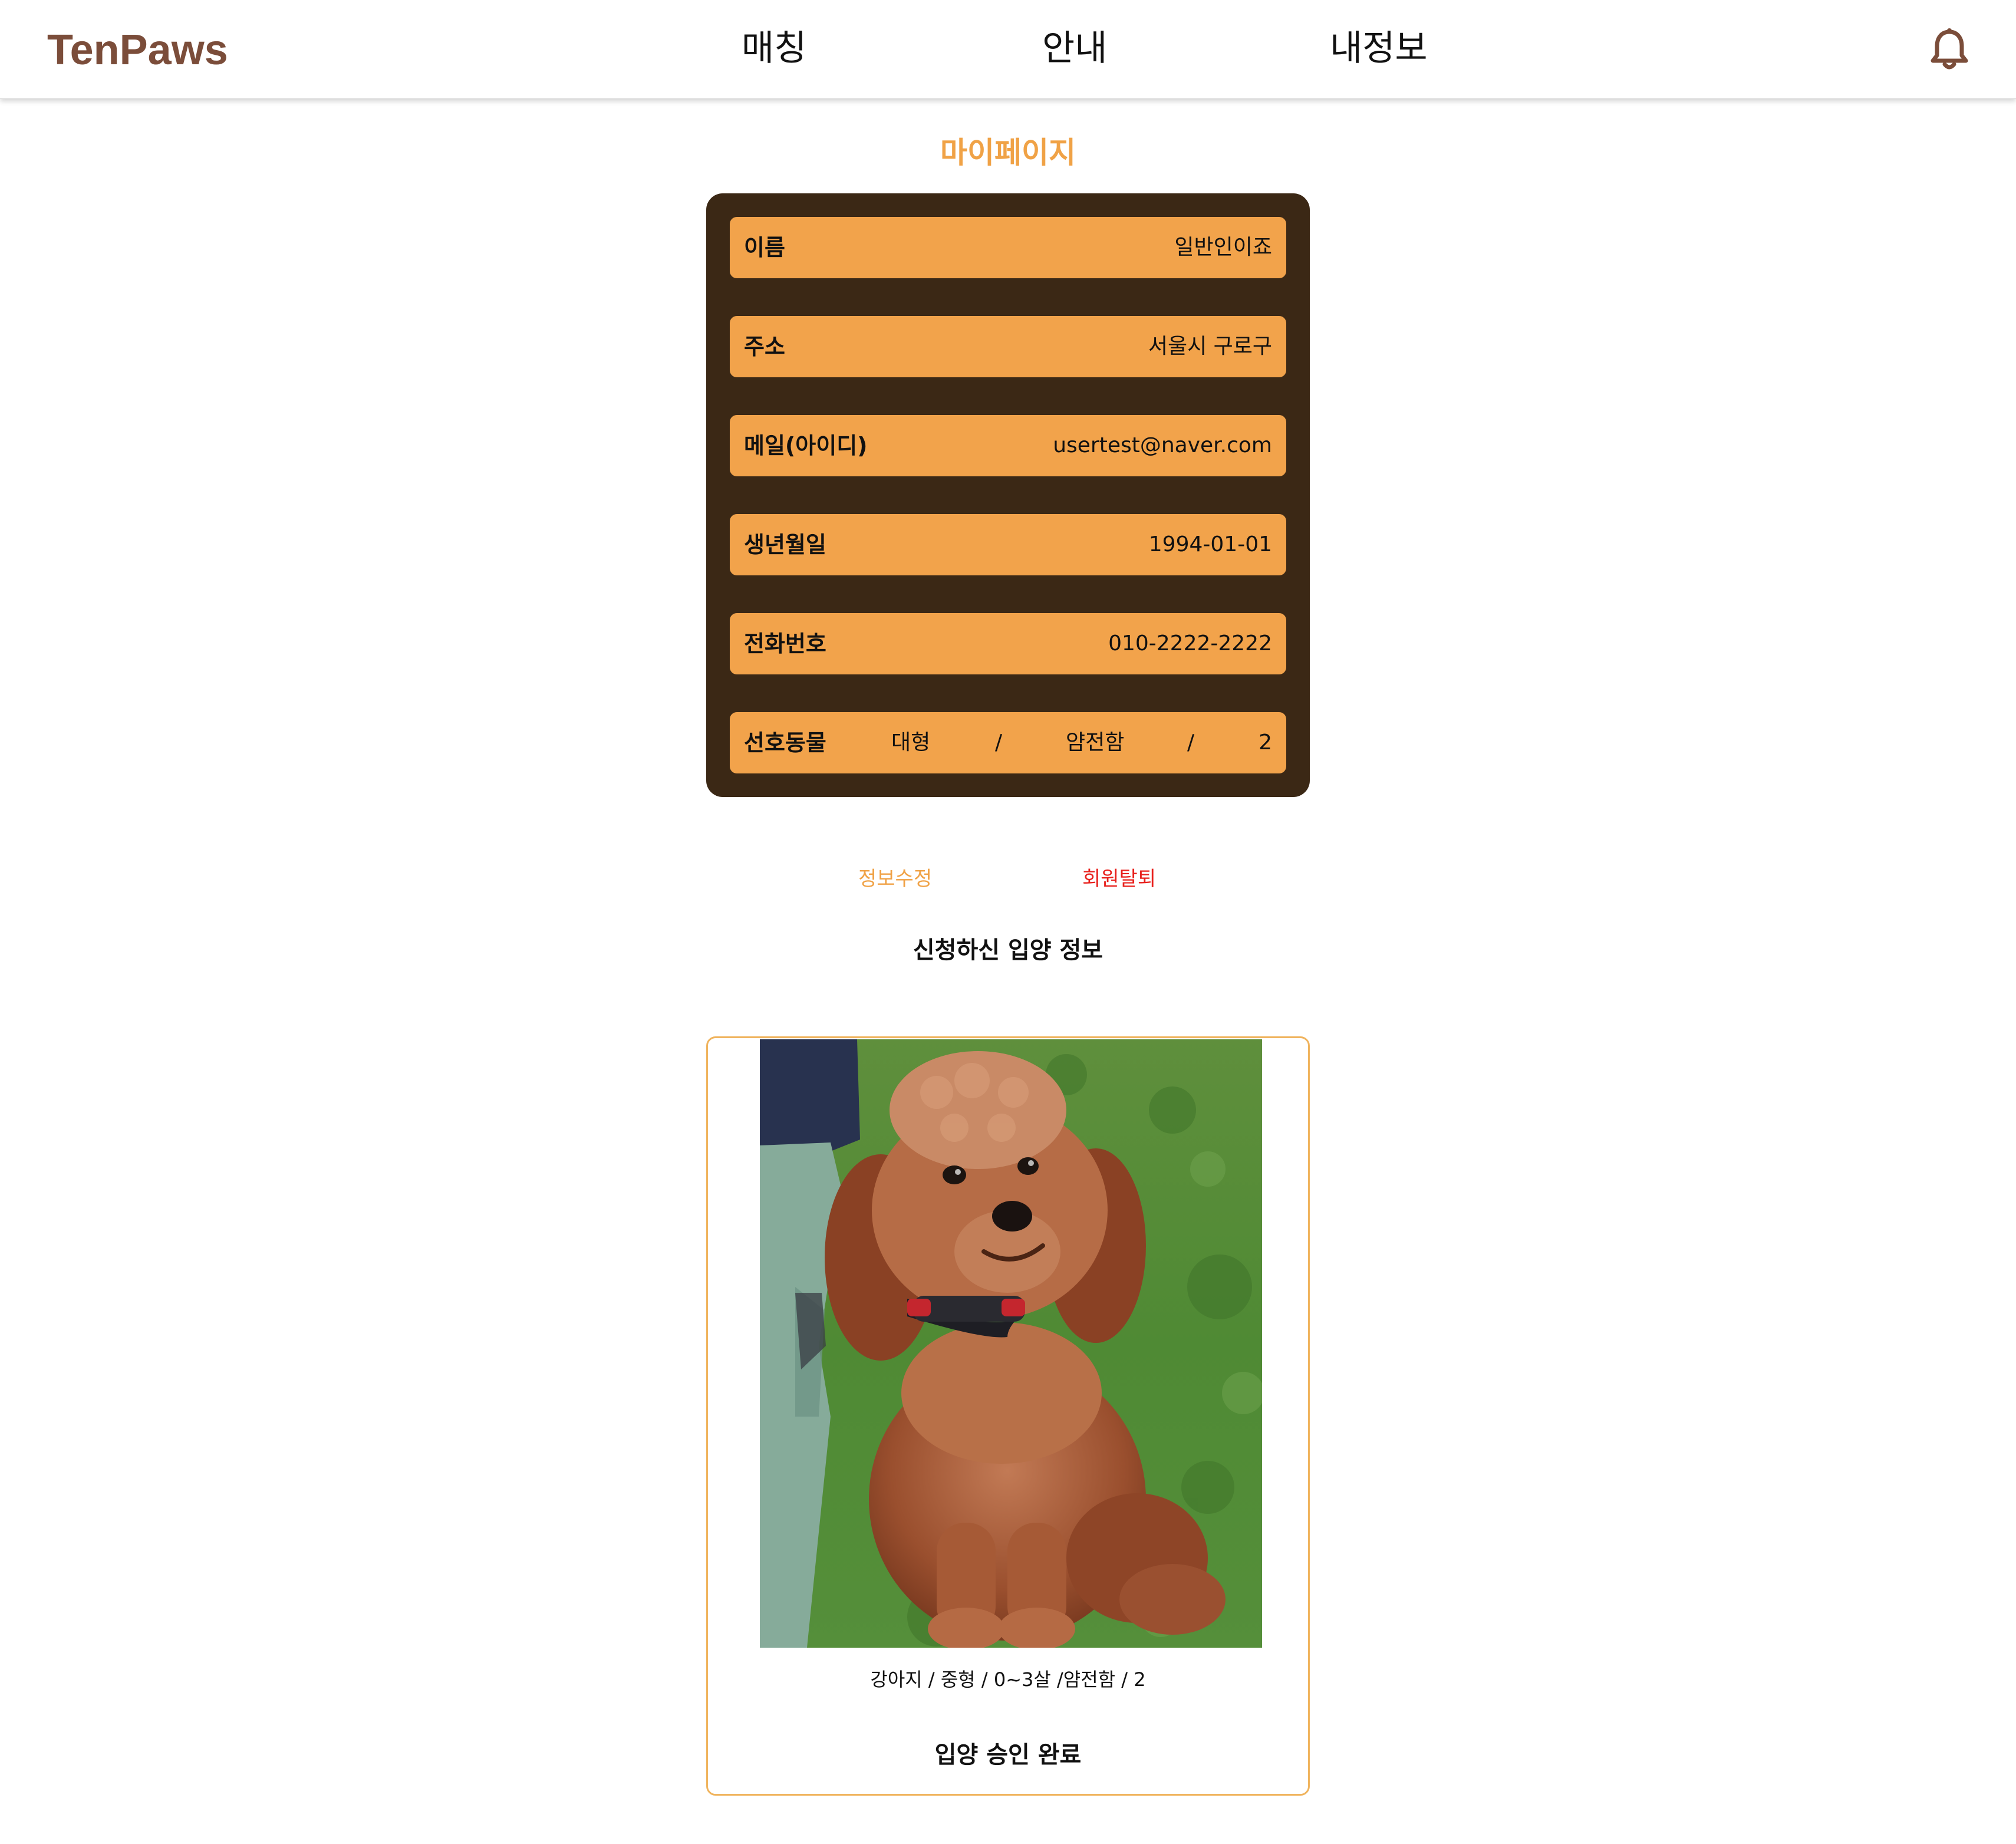  Describe the element at coordinates (911, 742) in the screenshot. I see `preferred-size-value: 대형` at that location.